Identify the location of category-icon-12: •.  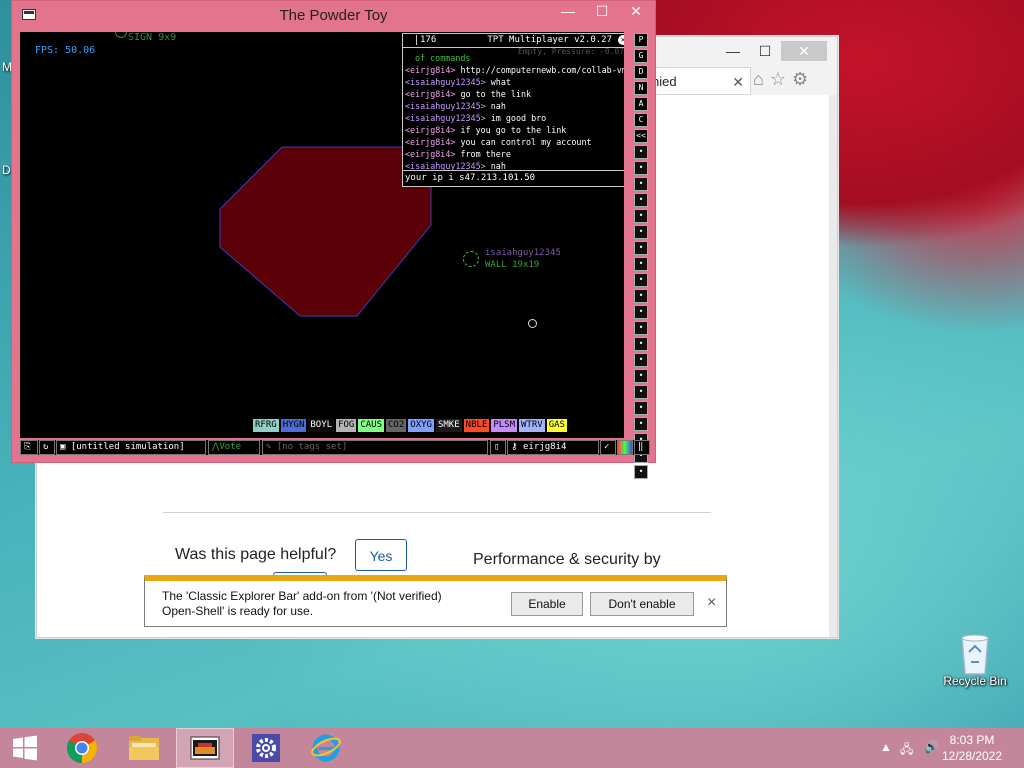
(641, 328).